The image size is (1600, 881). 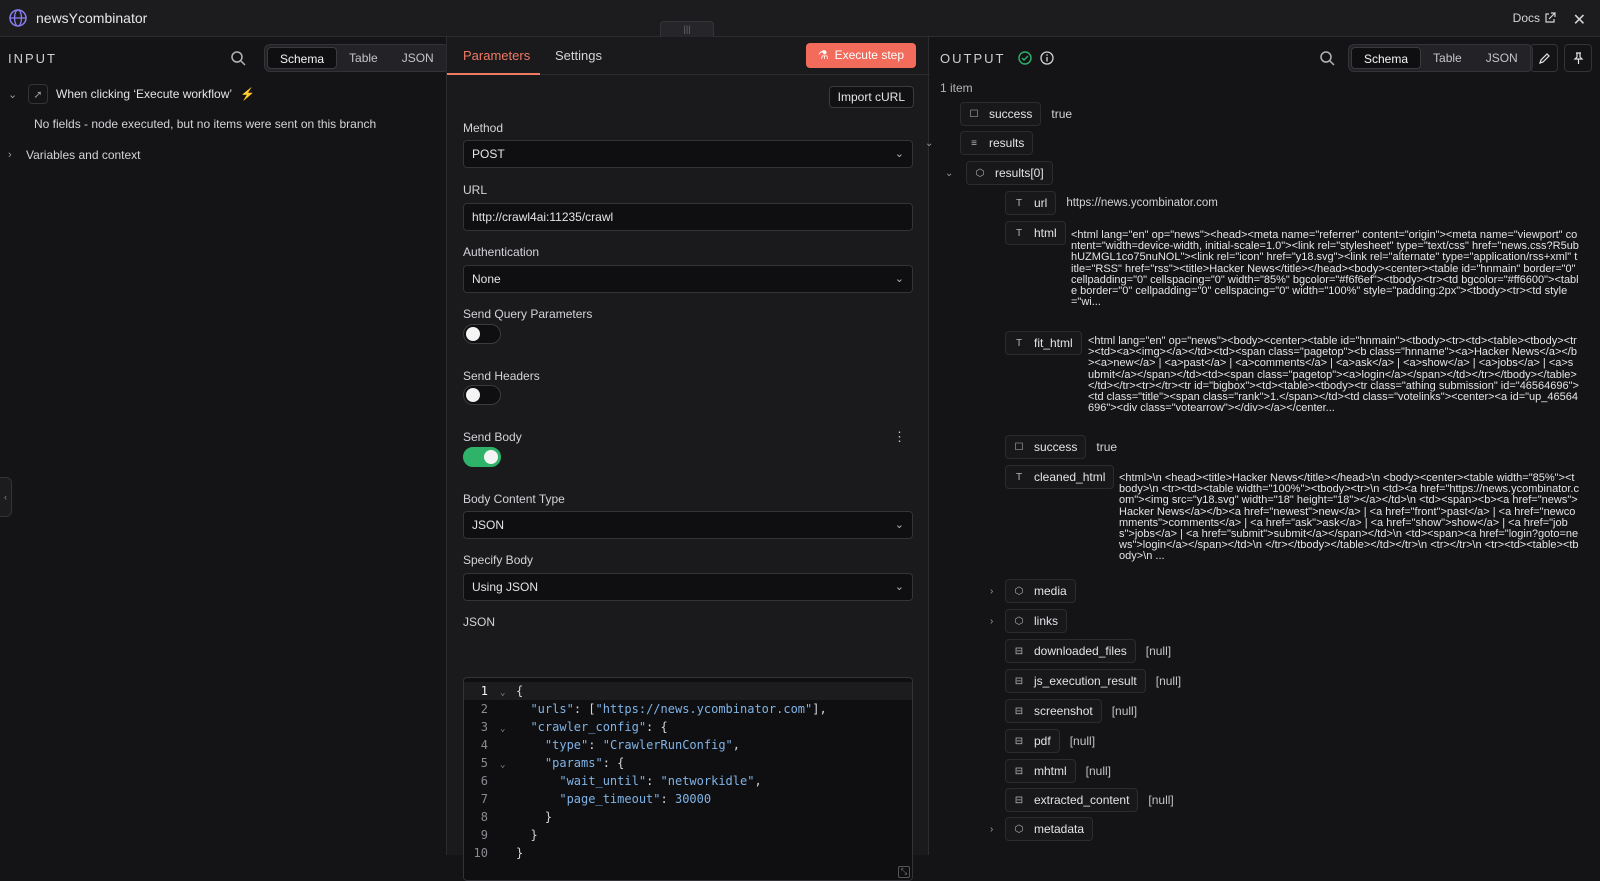 What do you see at coordinates (1031, 203) in the screenshot?
I see `key-pill: Turl` at bounding box center [1031, 203].